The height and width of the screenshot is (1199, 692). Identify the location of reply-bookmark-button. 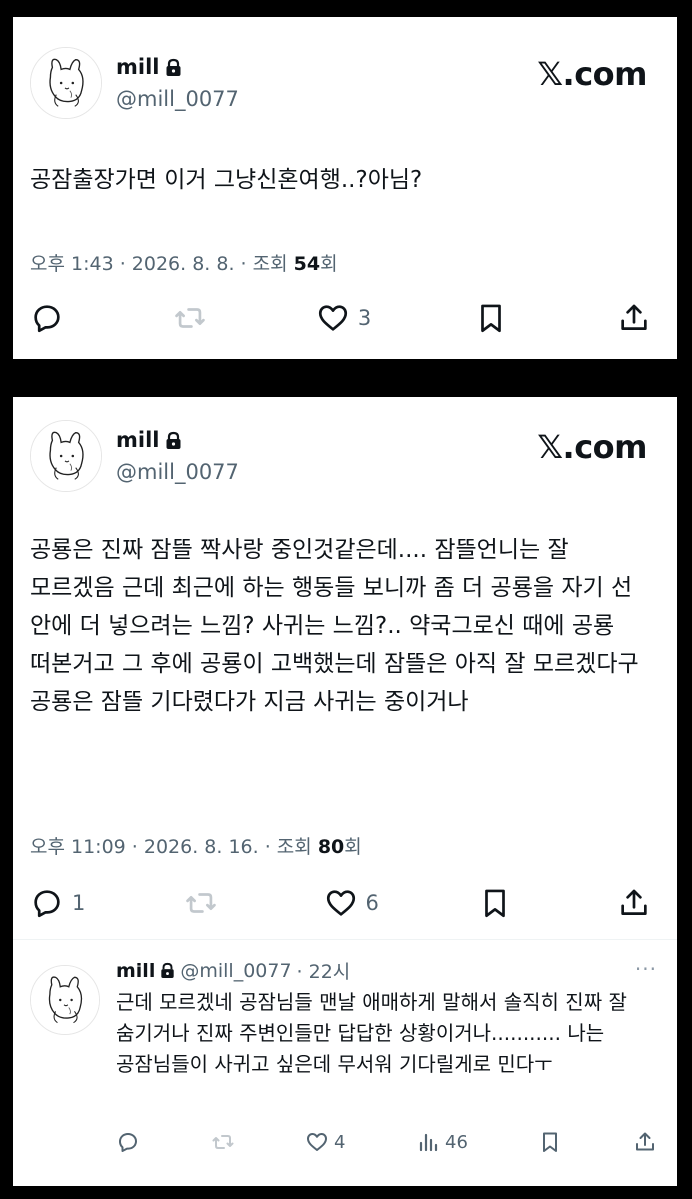
(550, 1142).